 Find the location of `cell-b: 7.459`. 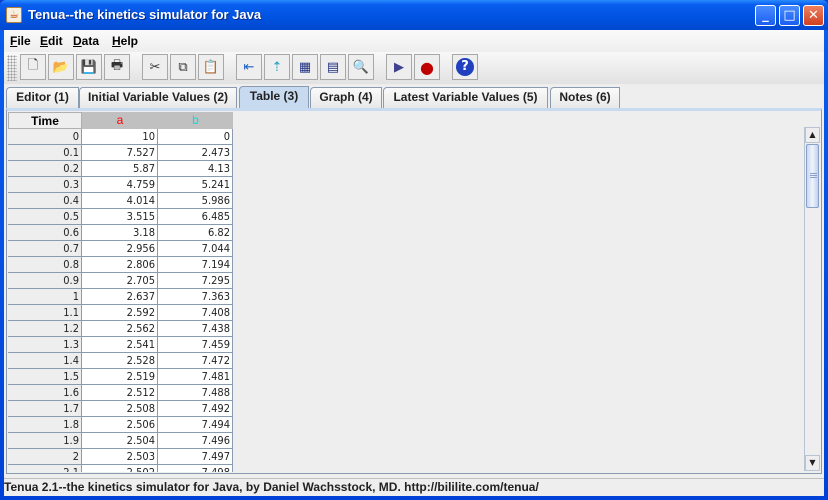

cell-b: 7.459 is located at coordinates (195, 345).